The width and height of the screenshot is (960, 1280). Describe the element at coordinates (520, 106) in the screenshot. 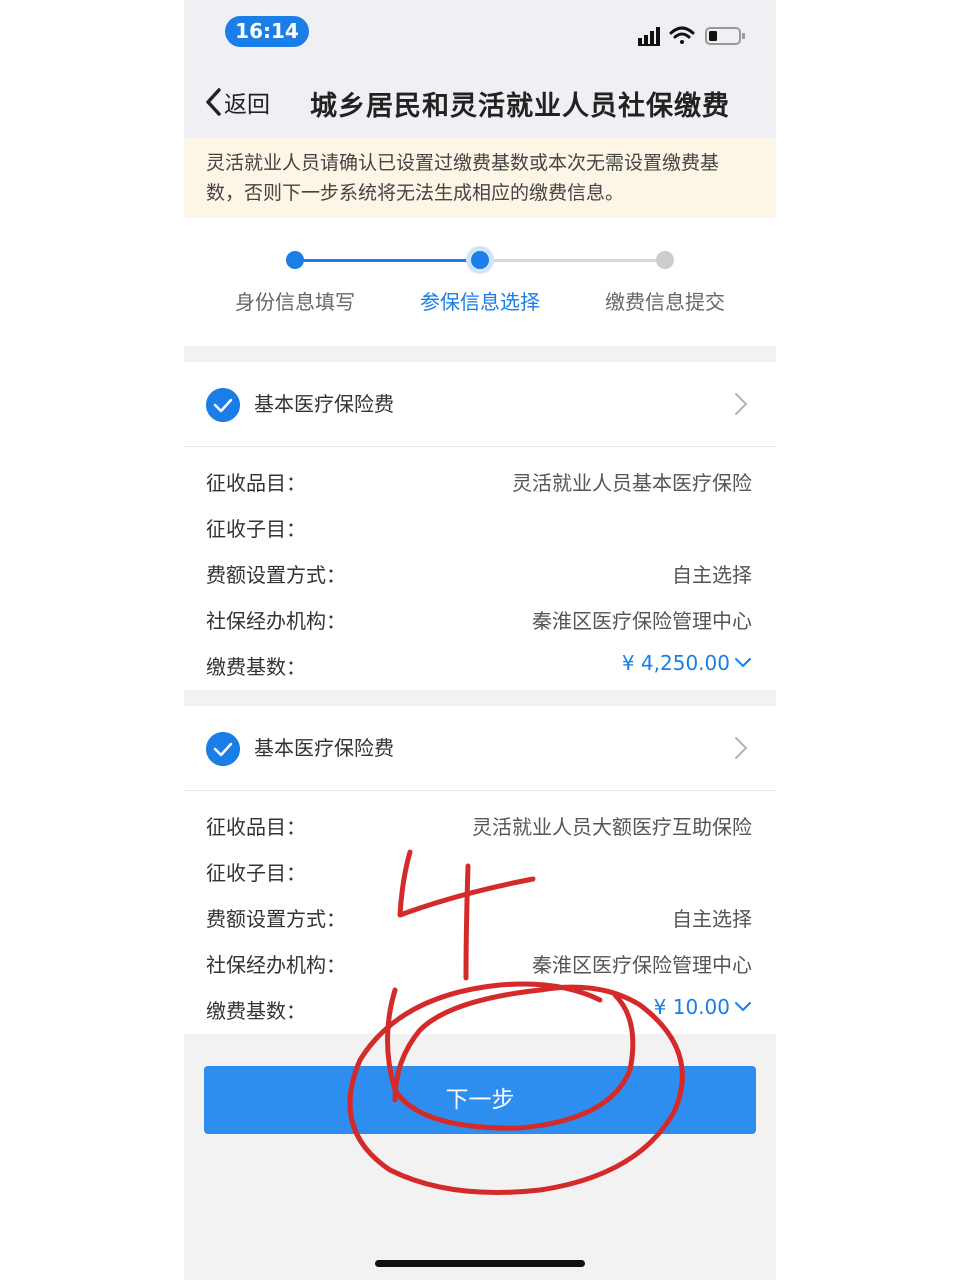

I see `page-title: 城乡居民和灵活就业人员社保缴费` at that location.